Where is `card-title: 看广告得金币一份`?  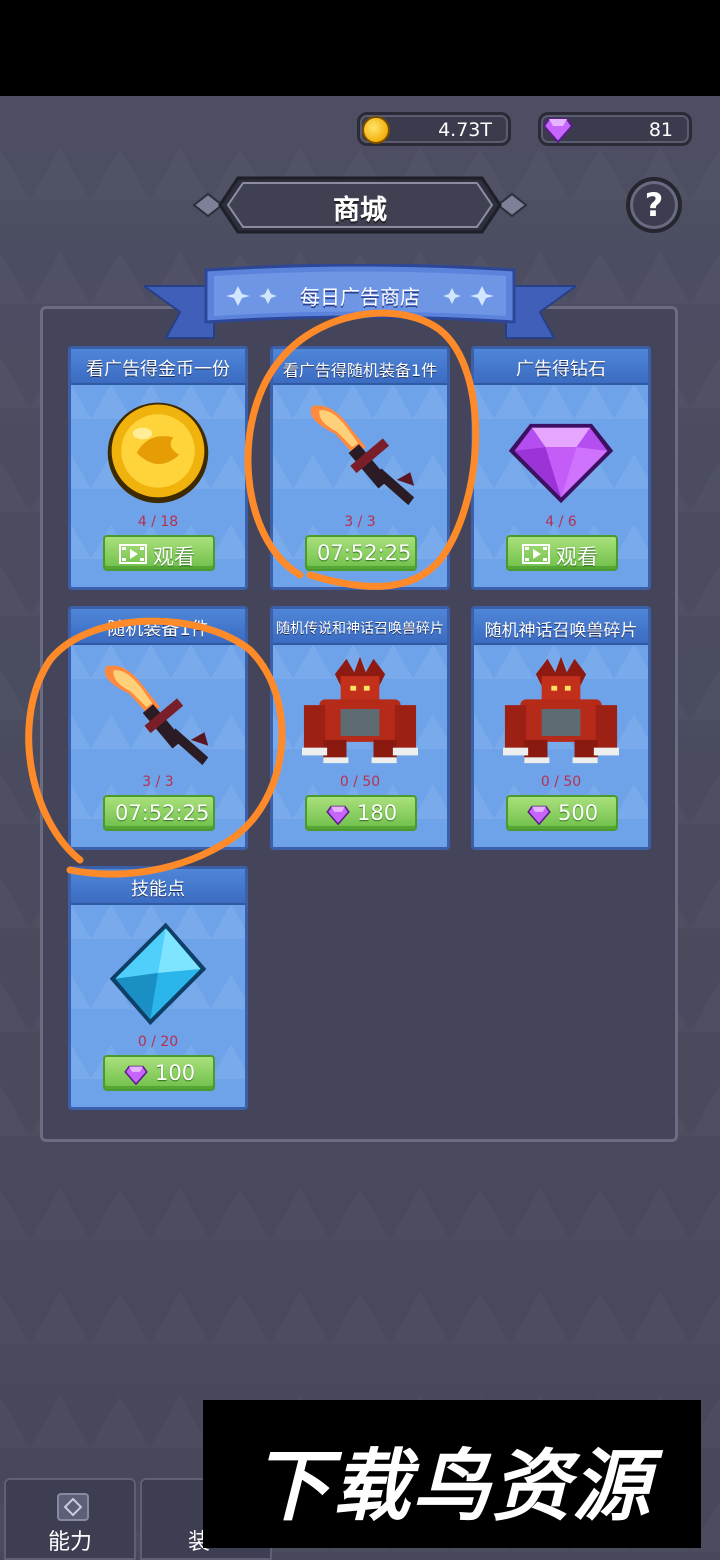 card-title: 看广告得金币一份 is located at coordinates (158, 369).